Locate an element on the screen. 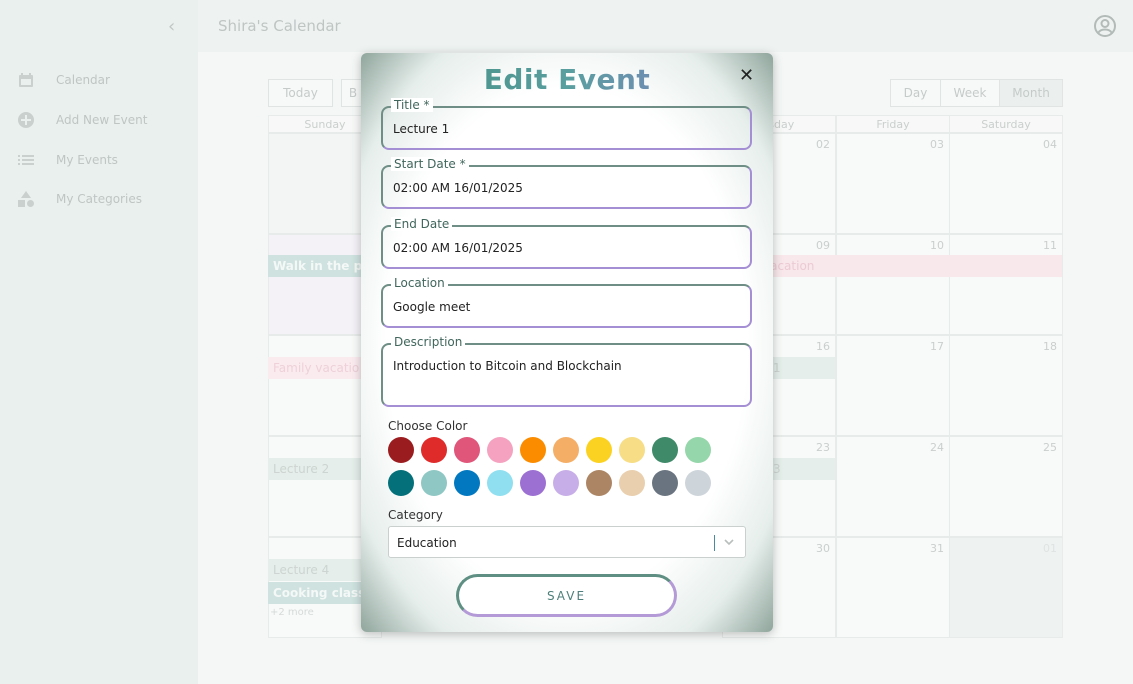  chevron-down-icon is located at coordinates (729, 544).